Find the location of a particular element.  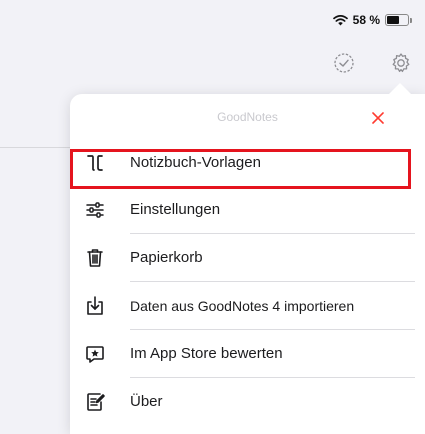

trash-icon is located at coordinates (95, 258).